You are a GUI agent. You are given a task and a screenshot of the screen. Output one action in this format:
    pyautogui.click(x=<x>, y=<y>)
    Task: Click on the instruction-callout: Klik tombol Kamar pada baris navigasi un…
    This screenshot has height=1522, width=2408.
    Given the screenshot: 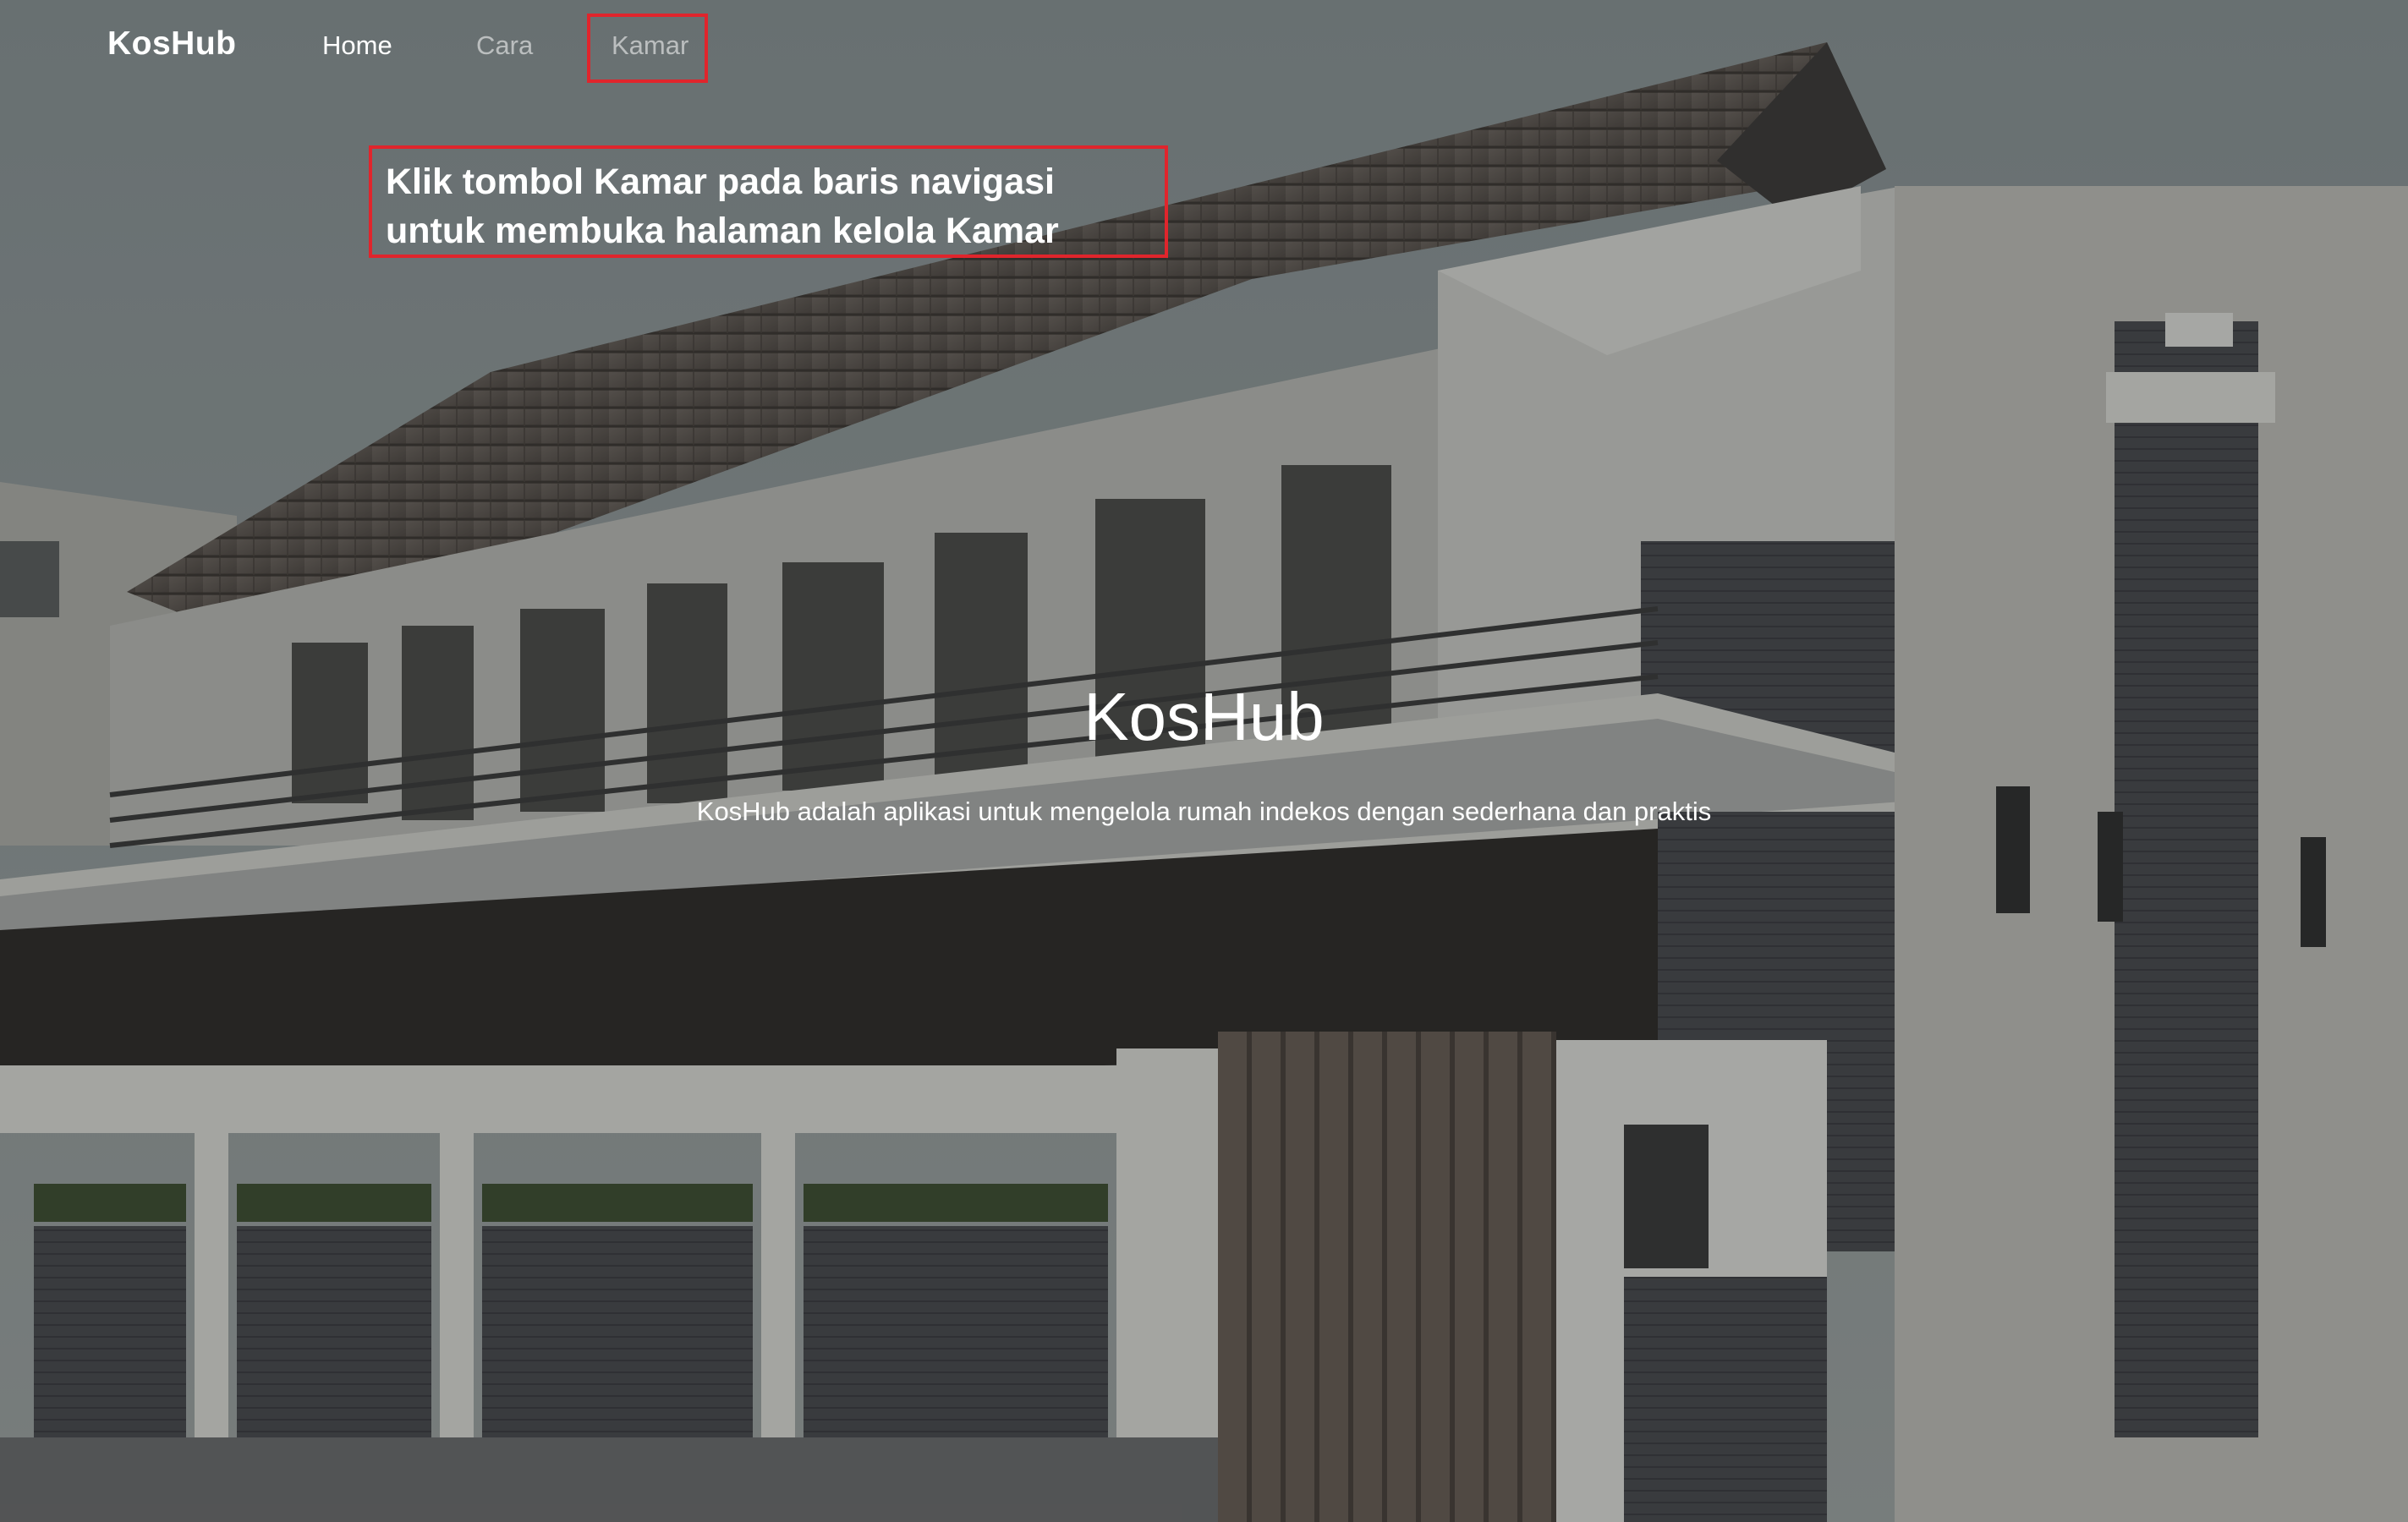 What is the action you would take?
    pyautogui.click(x=768, y=201)
    